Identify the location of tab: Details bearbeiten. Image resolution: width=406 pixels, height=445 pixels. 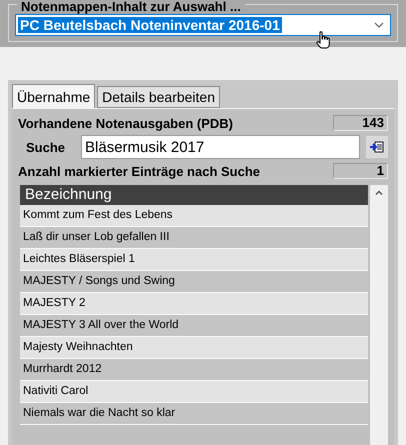
(158, 97).